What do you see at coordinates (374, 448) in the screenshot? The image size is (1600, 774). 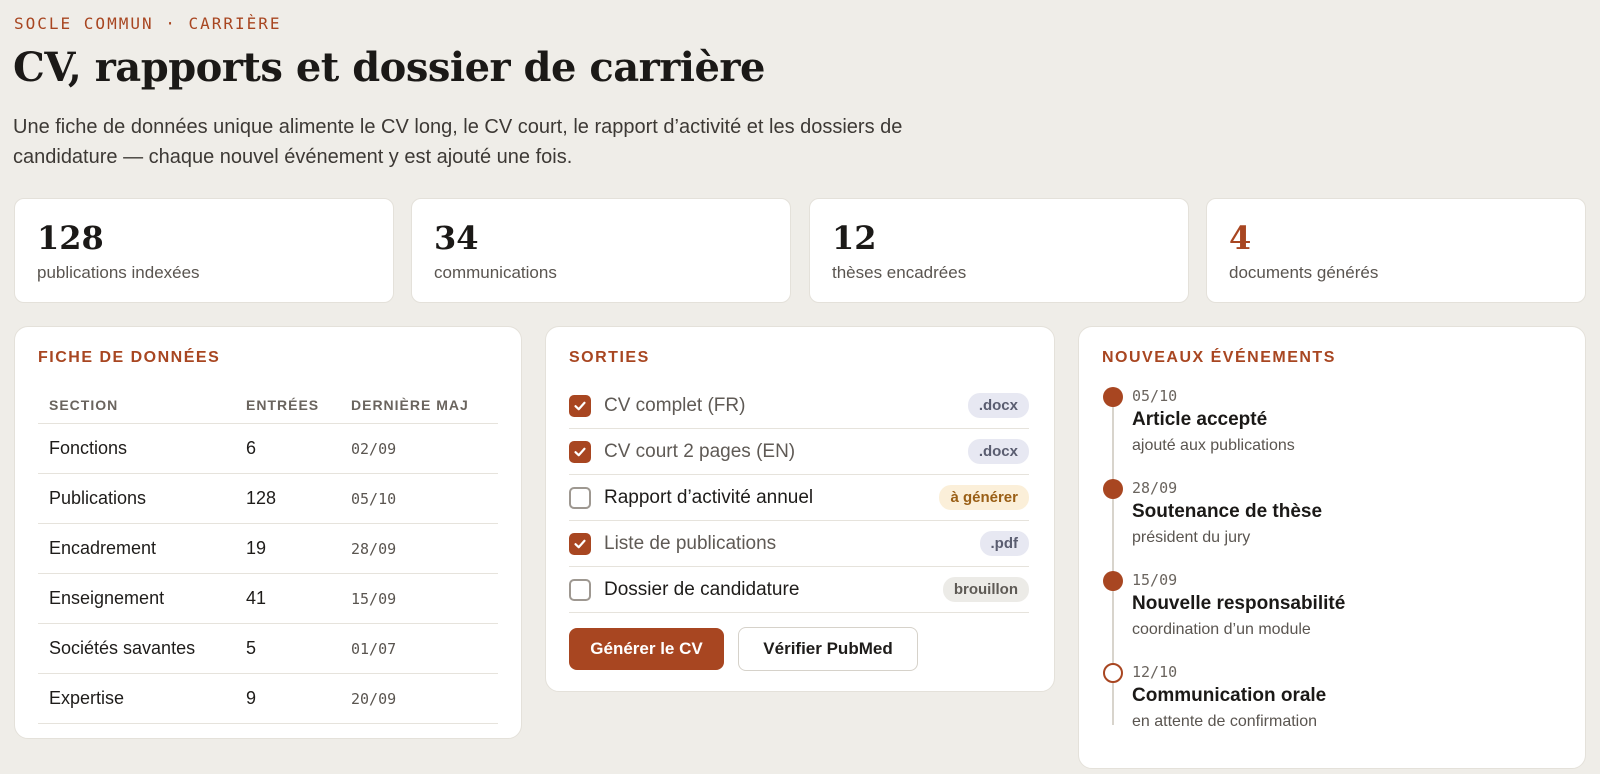 I see `cell-updated: 02/09` at bounding box center [374, 448].